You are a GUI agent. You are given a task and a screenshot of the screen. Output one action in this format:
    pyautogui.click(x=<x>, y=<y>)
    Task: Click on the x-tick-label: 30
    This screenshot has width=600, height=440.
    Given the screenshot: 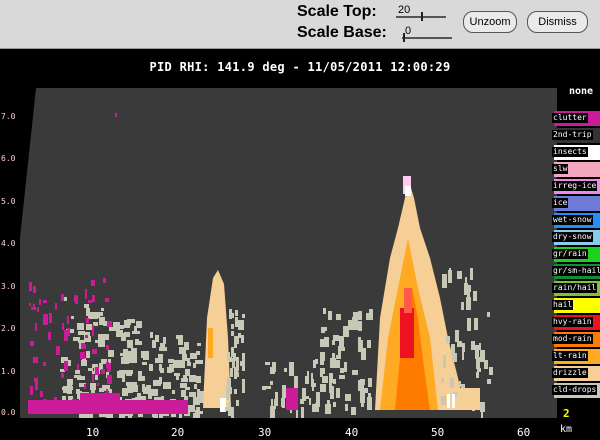 What is the action you would take?
    pyautogui.click(x=265, y=432)
    